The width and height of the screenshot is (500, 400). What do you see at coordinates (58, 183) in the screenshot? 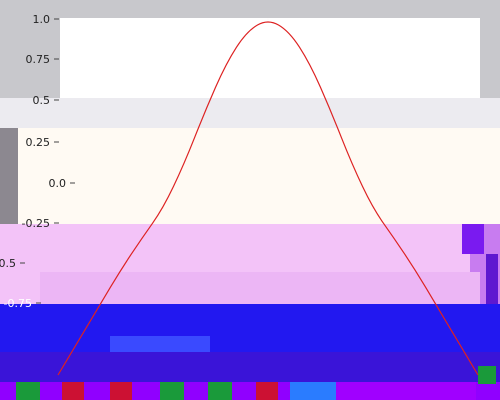
I see `y-tick-label: 0.0` at bounding box center [58, 183].